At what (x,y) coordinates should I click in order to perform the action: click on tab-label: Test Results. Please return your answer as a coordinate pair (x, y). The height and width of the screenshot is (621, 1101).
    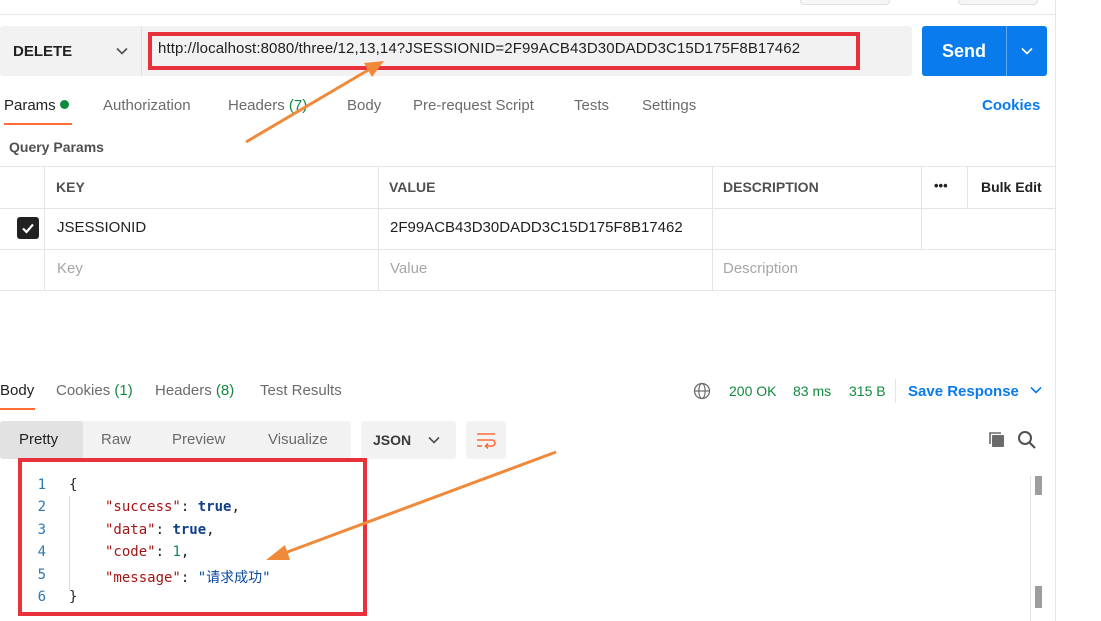
    Looking at the image, I should click on (301, 390).